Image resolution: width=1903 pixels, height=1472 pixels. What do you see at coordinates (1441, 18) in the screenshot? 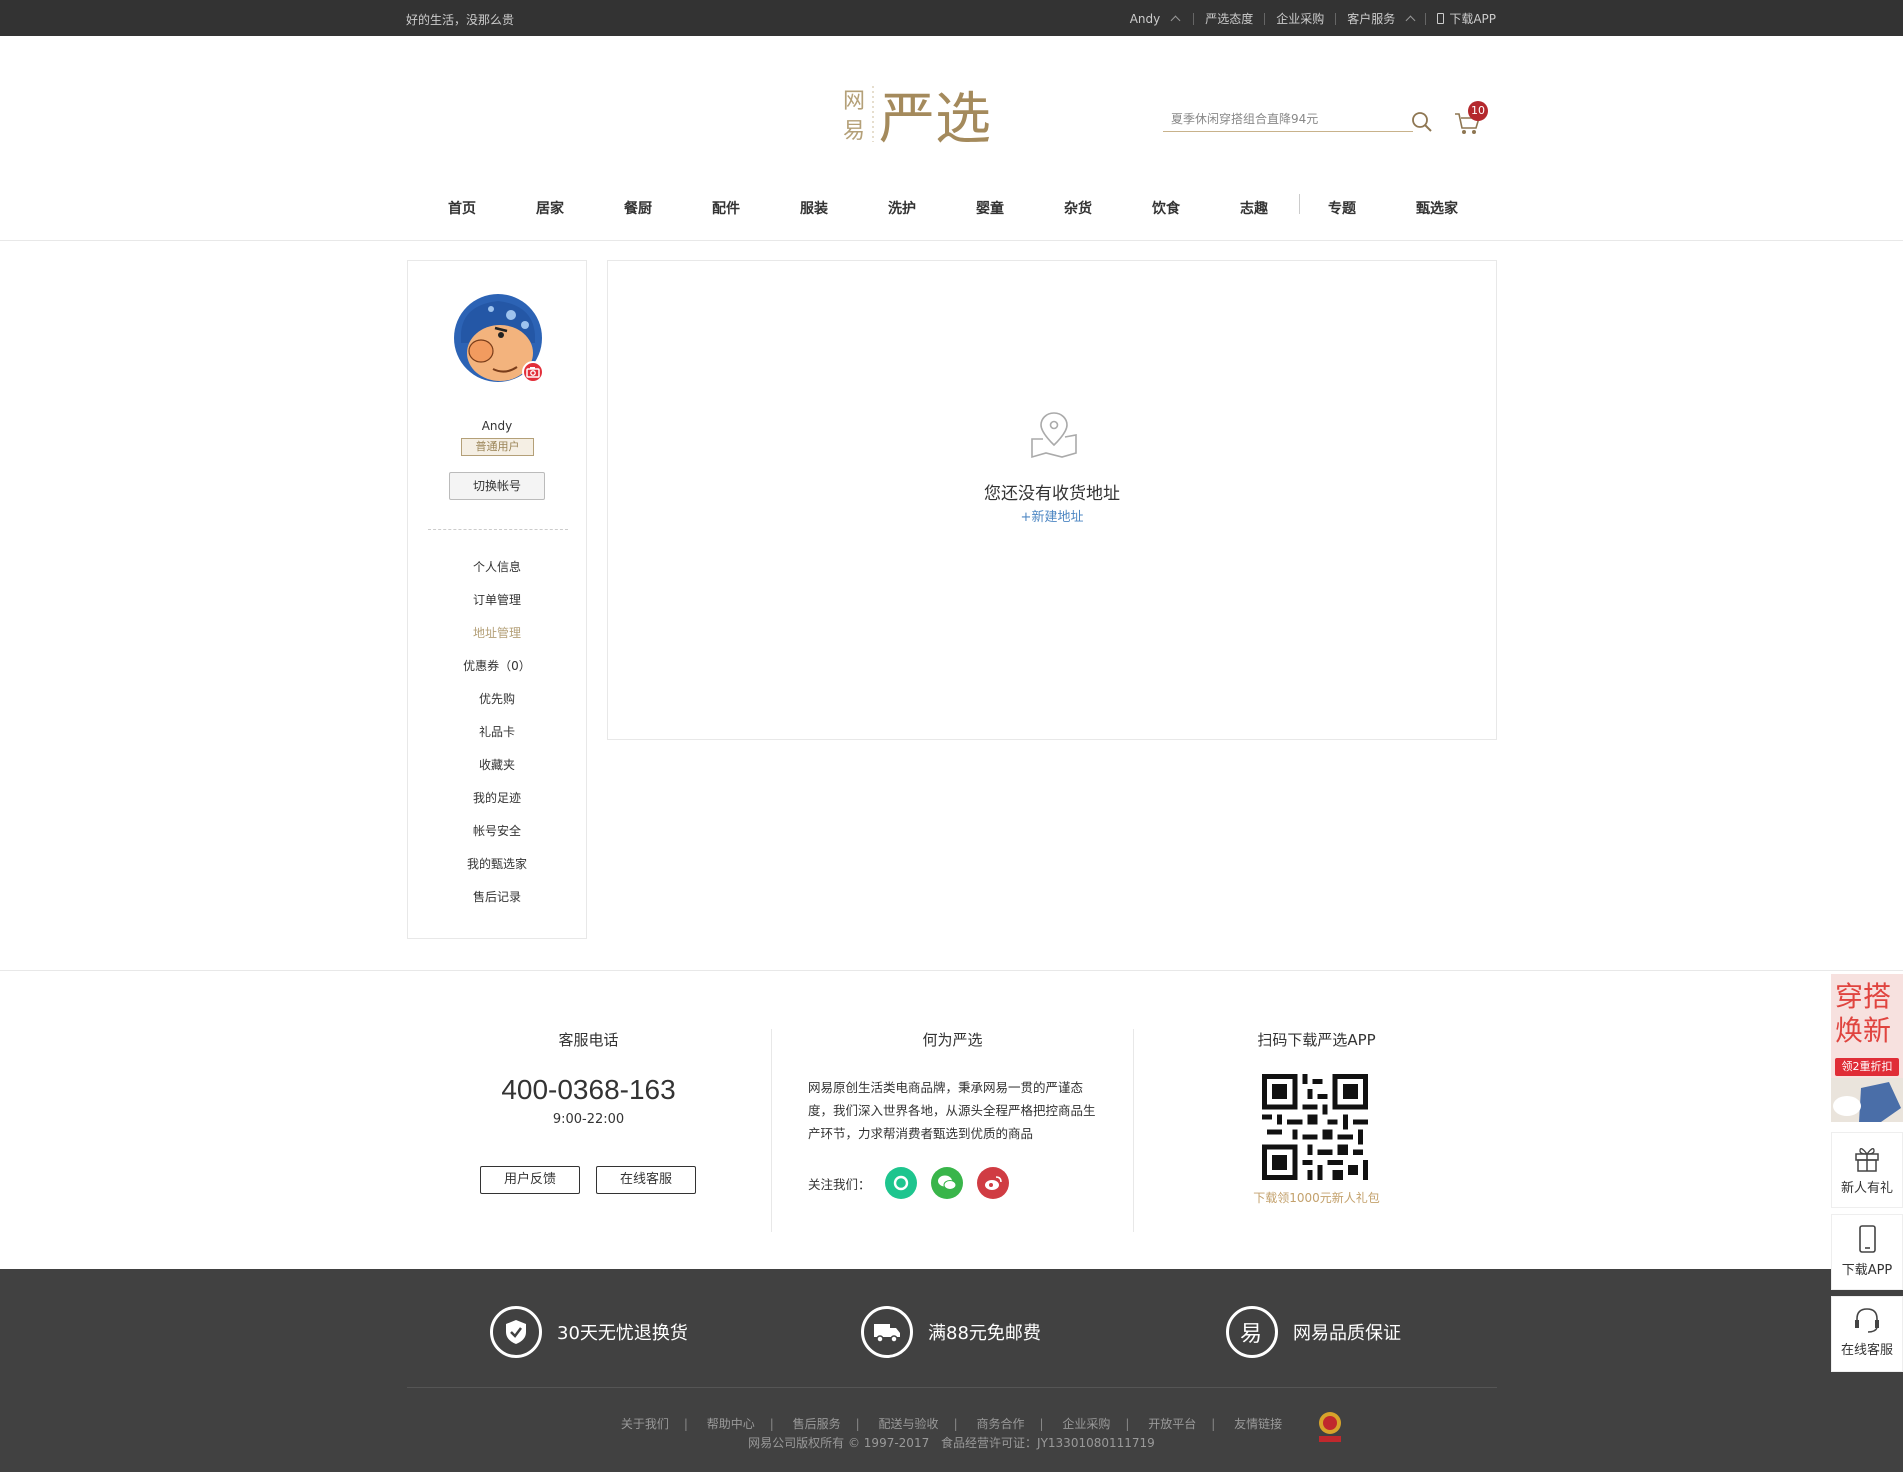
I see `phone-icon` at bounding box center [1441, 18].